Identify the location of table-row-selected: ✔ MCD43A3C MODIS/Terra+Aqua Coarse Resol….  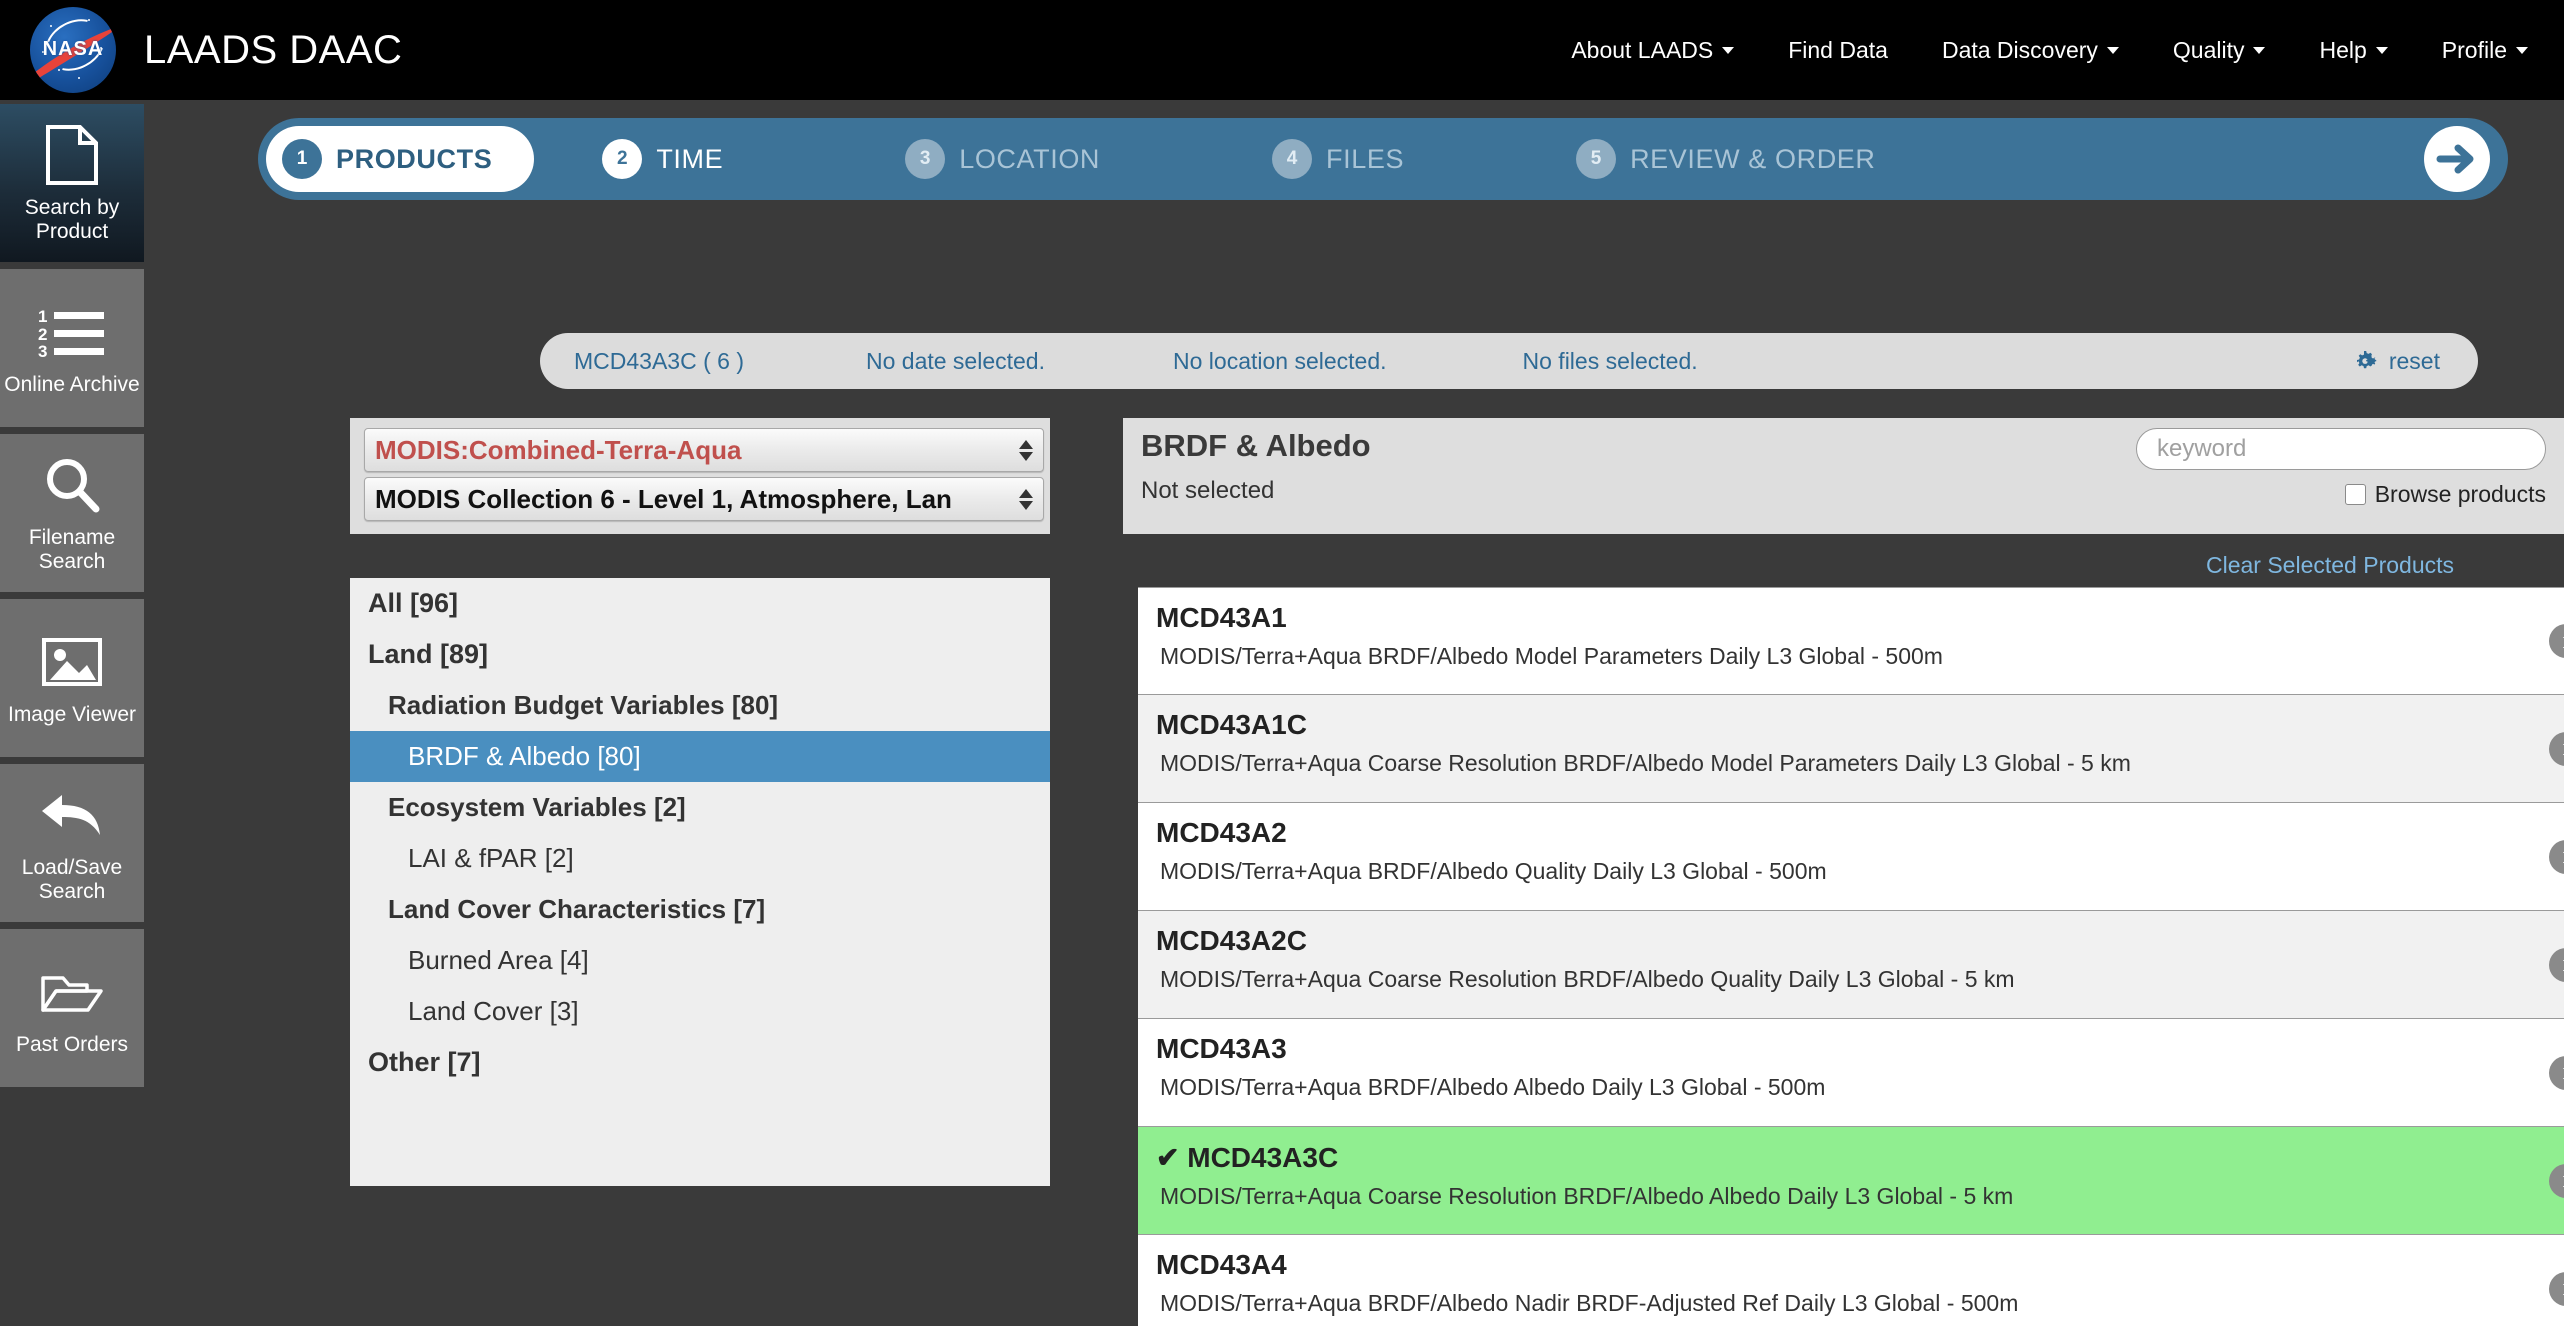
(1851, 1181).